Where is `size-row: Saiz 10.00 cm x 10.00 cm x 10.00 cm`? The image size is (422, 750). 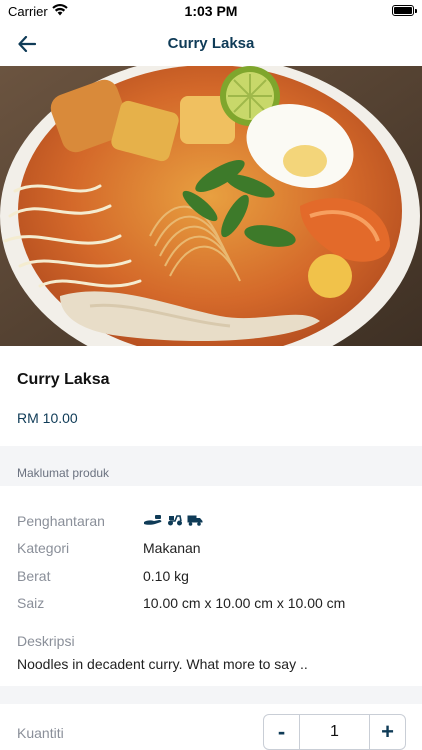
size-row: Saiz 10.00 cm x 10.00 cm x 10.00 cm is located at coordinates (212, 605).